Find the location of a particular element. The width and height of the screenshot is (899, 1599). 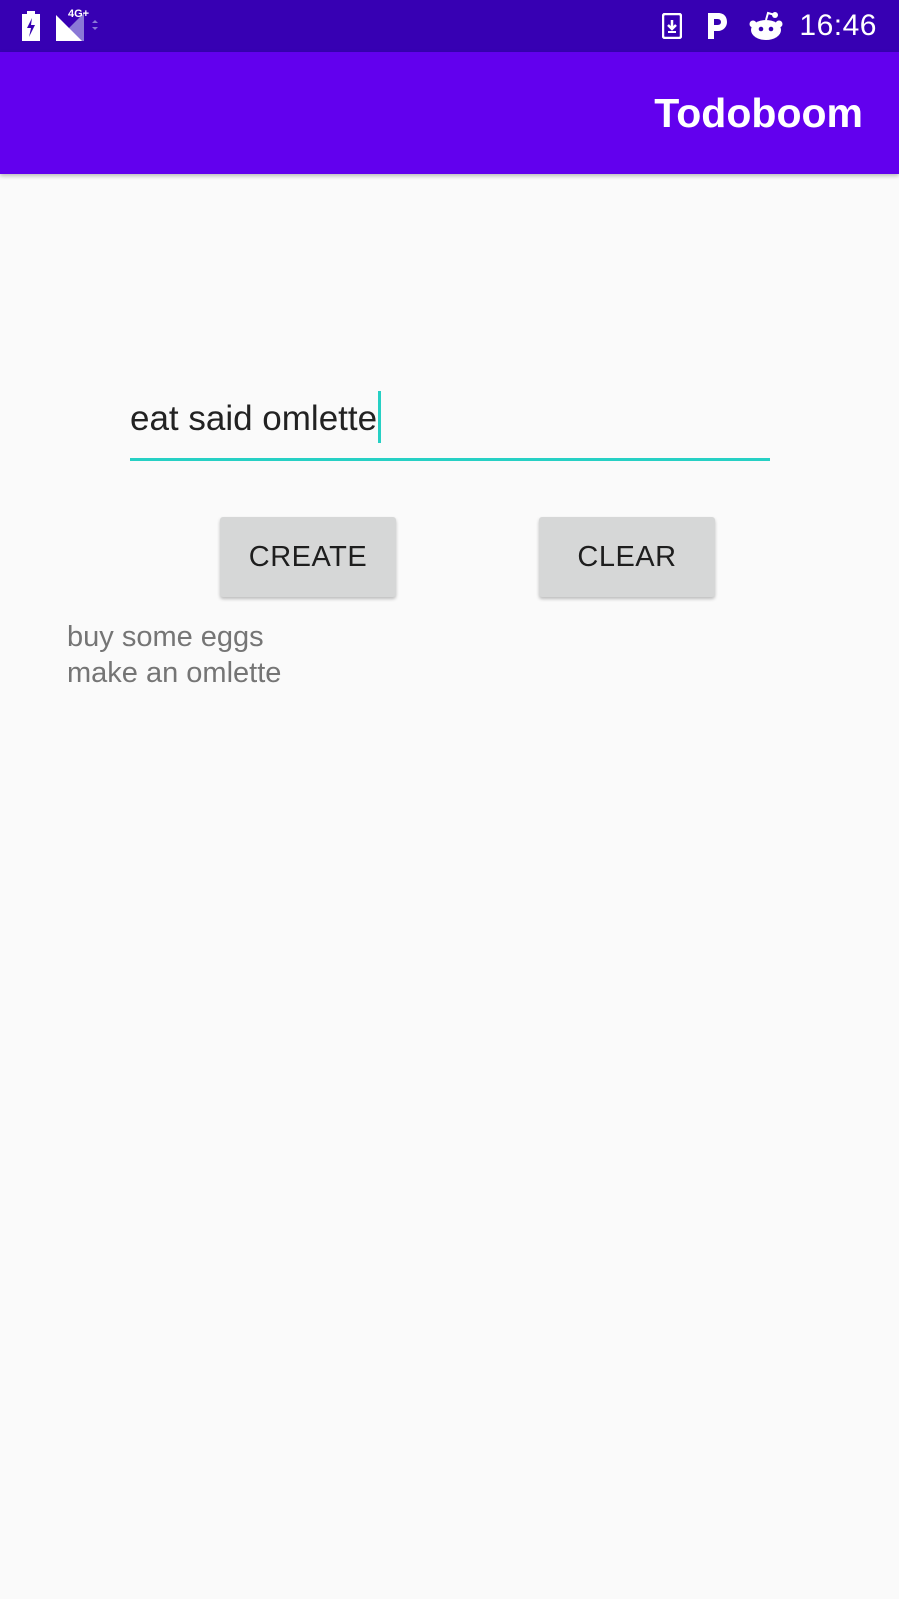

download-notification-icon is located at coordinates (672, 26).